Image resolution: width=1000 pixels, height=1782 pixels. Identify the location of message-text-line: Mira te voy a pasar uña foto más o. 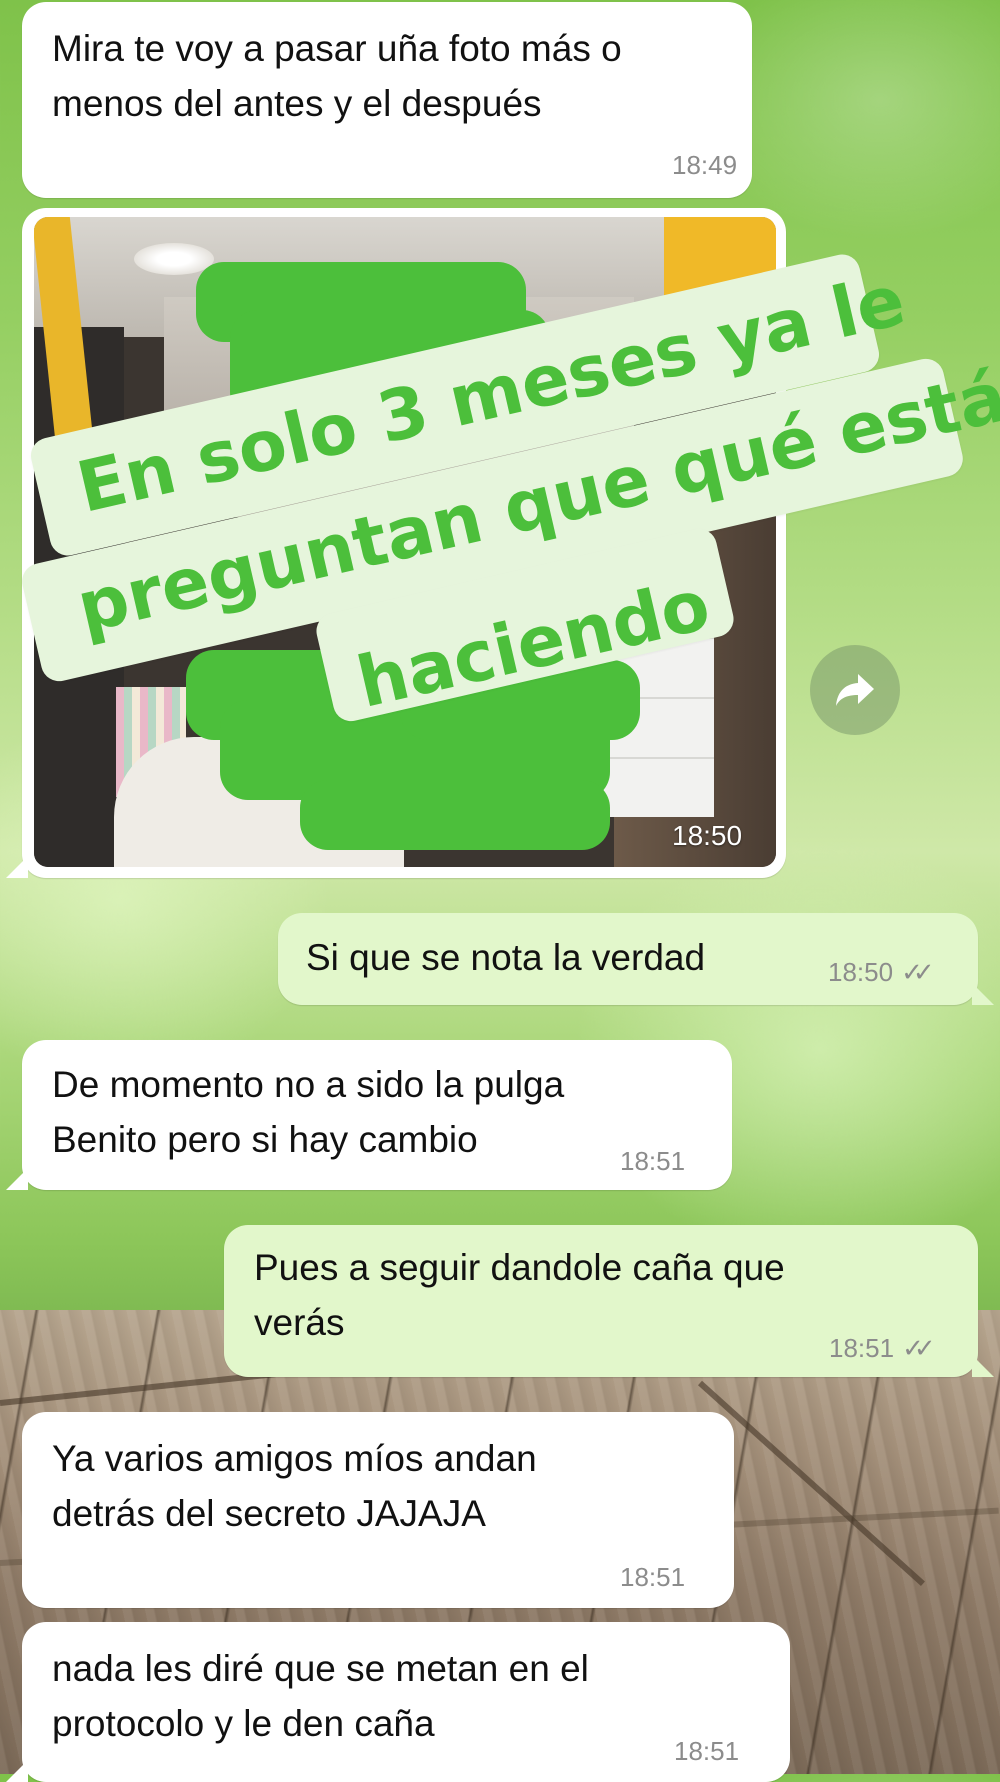
(337, 48).